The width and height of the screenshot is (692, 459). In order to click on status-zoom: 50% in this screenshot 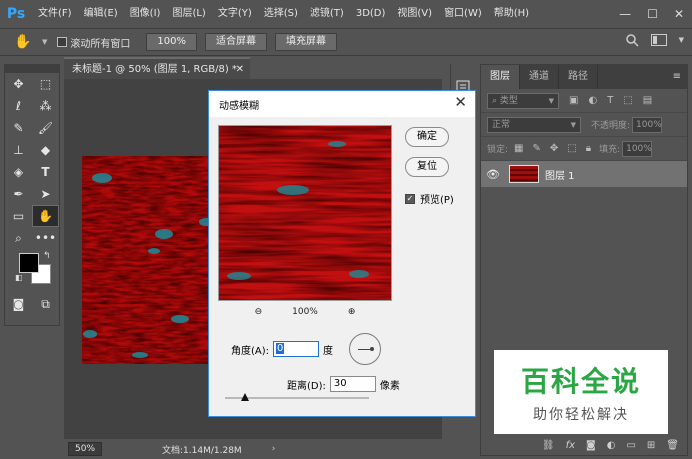, I will do `click(85, 449)`.